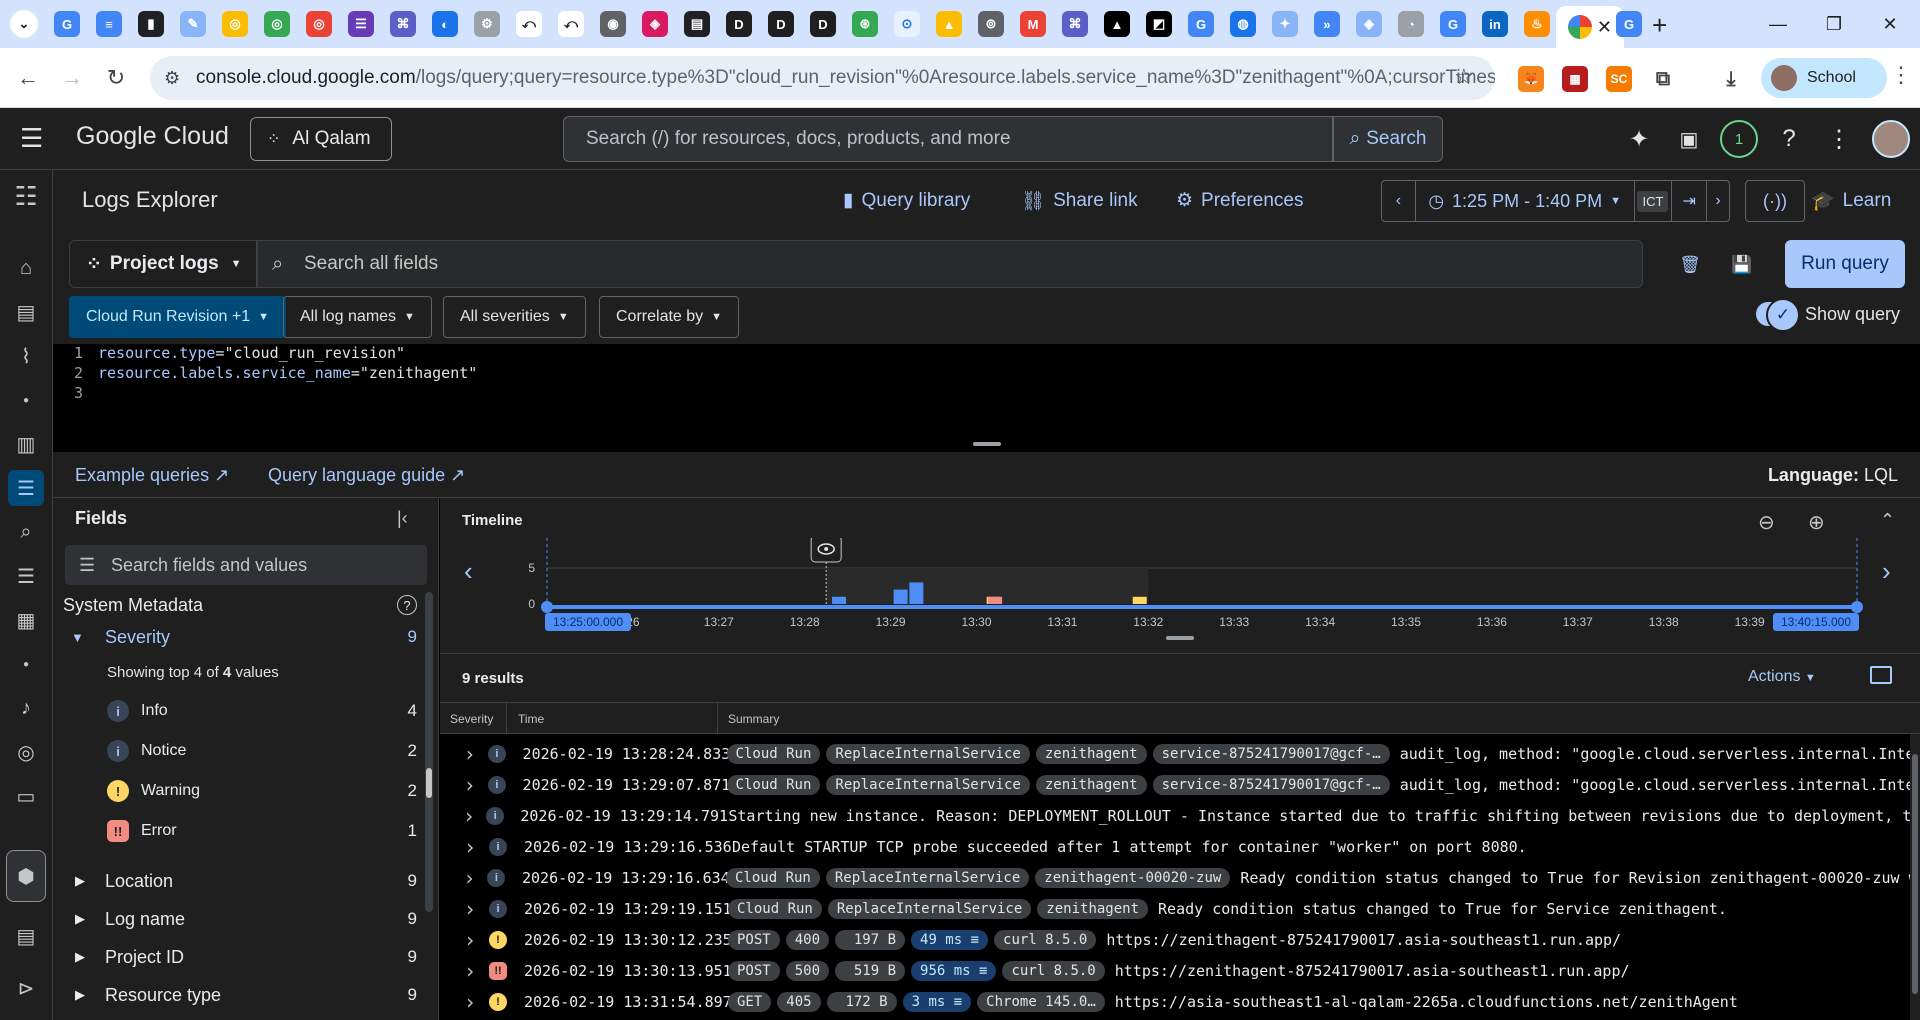 The image size is (1920, 1020). What do you see at coordinates (243, 957) in the screenshot?
I see `field-group-project-id: ▶ Project ID 9` at bounding box center [243, 957].